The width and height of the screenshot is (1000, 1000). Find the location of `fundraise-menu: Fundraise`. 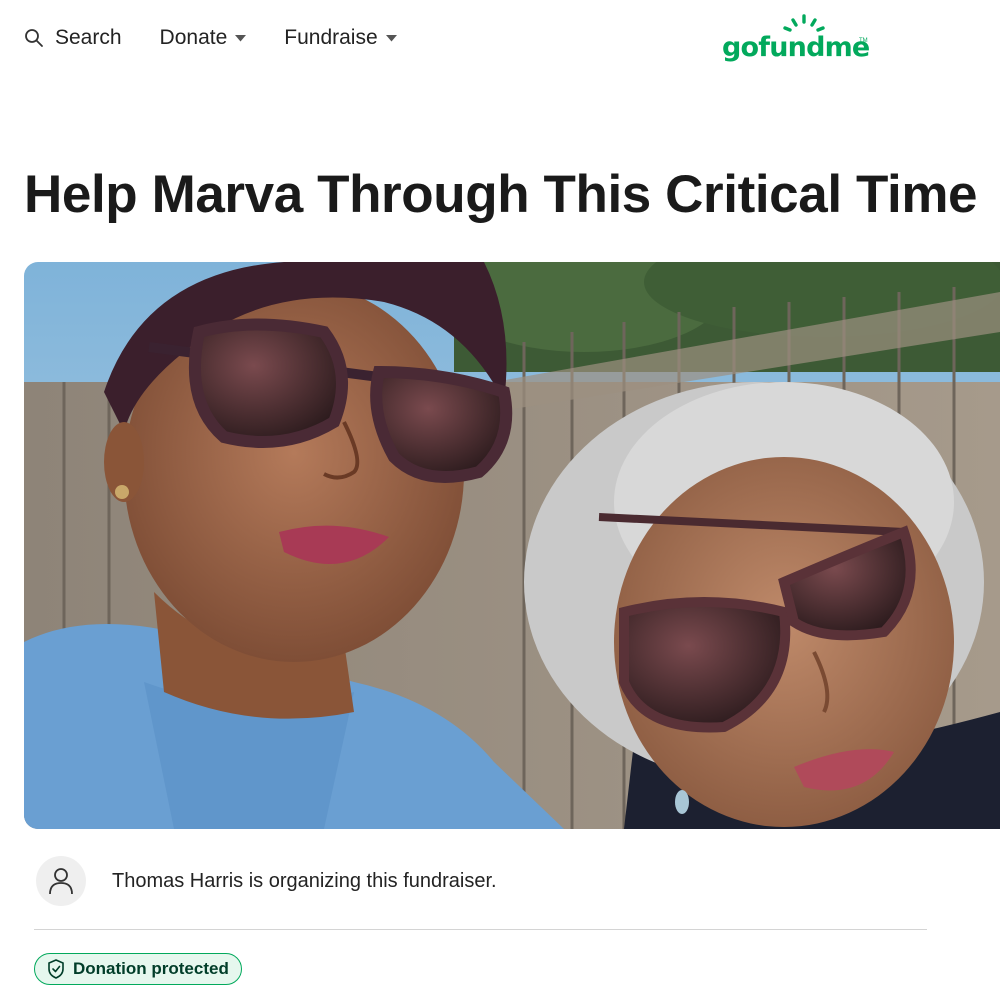

fundraise-menu: Fundraise is located at coordinates (340, 38).